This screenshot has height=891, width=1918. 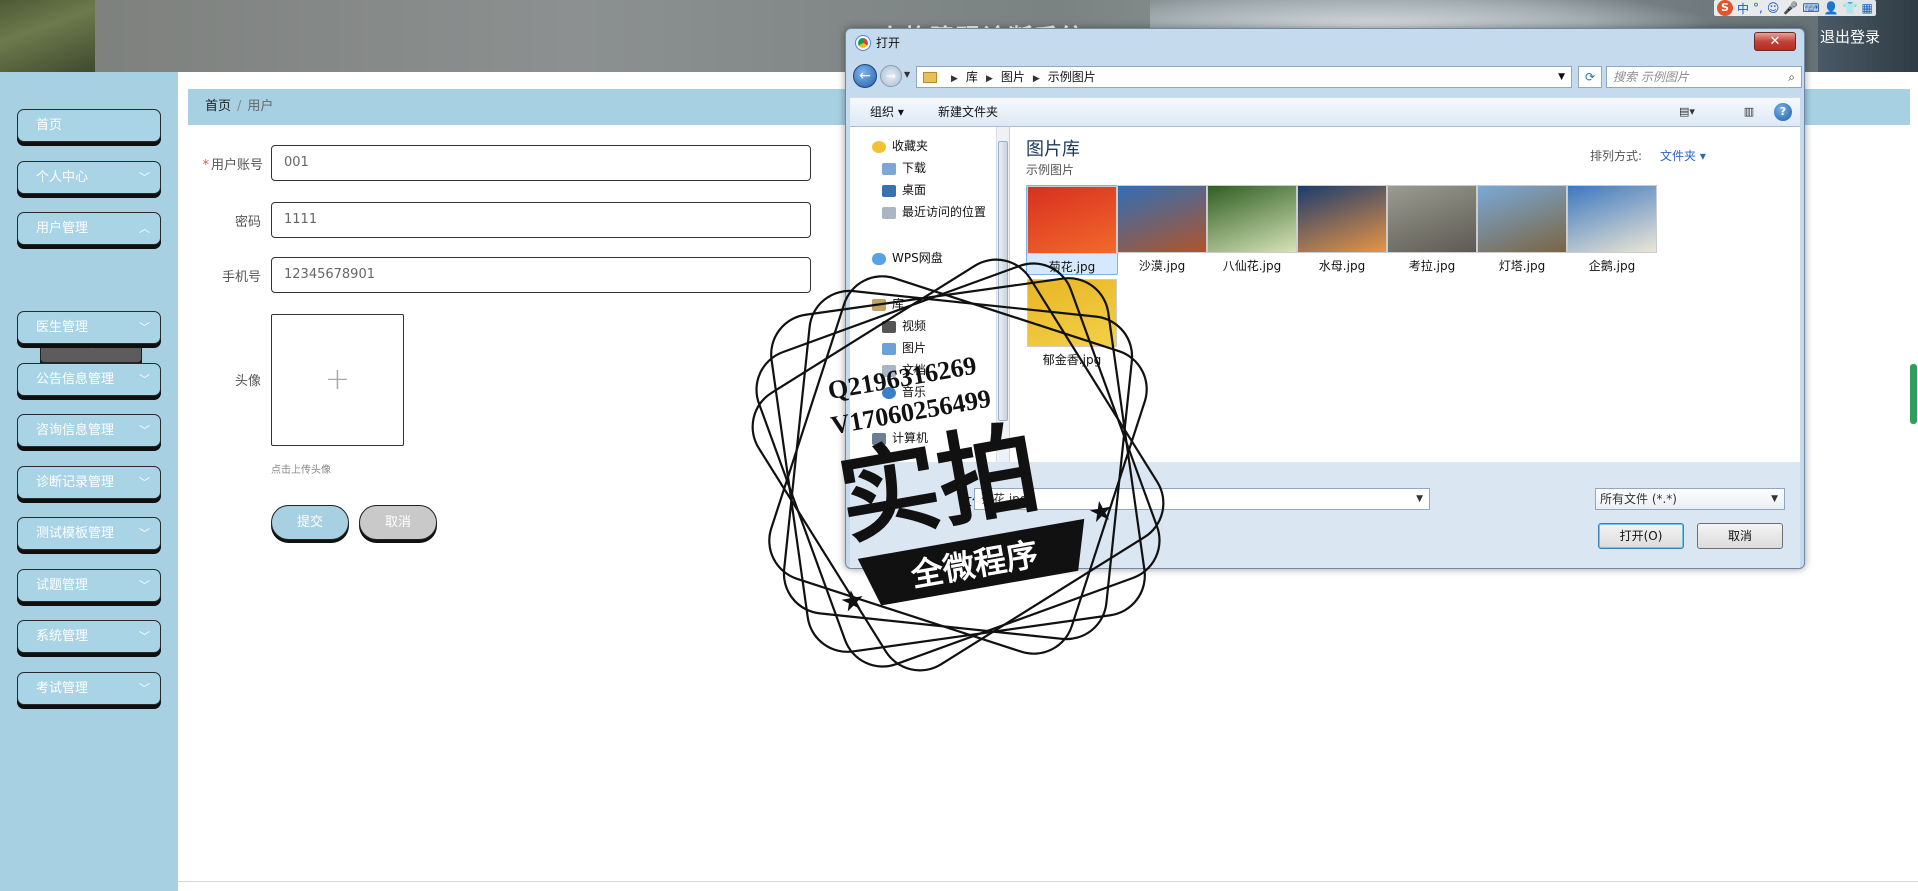 I want to click on open-button: 打开(O), so click(x=1641, y=536).